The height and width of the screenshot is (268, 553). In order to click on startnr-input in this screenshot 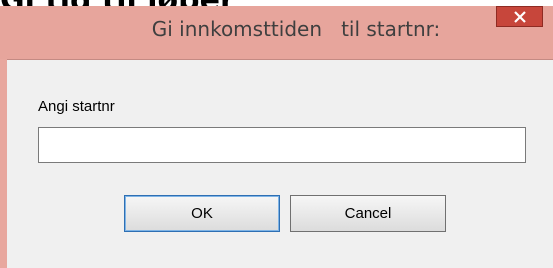, I will do `click(282, 145)`.